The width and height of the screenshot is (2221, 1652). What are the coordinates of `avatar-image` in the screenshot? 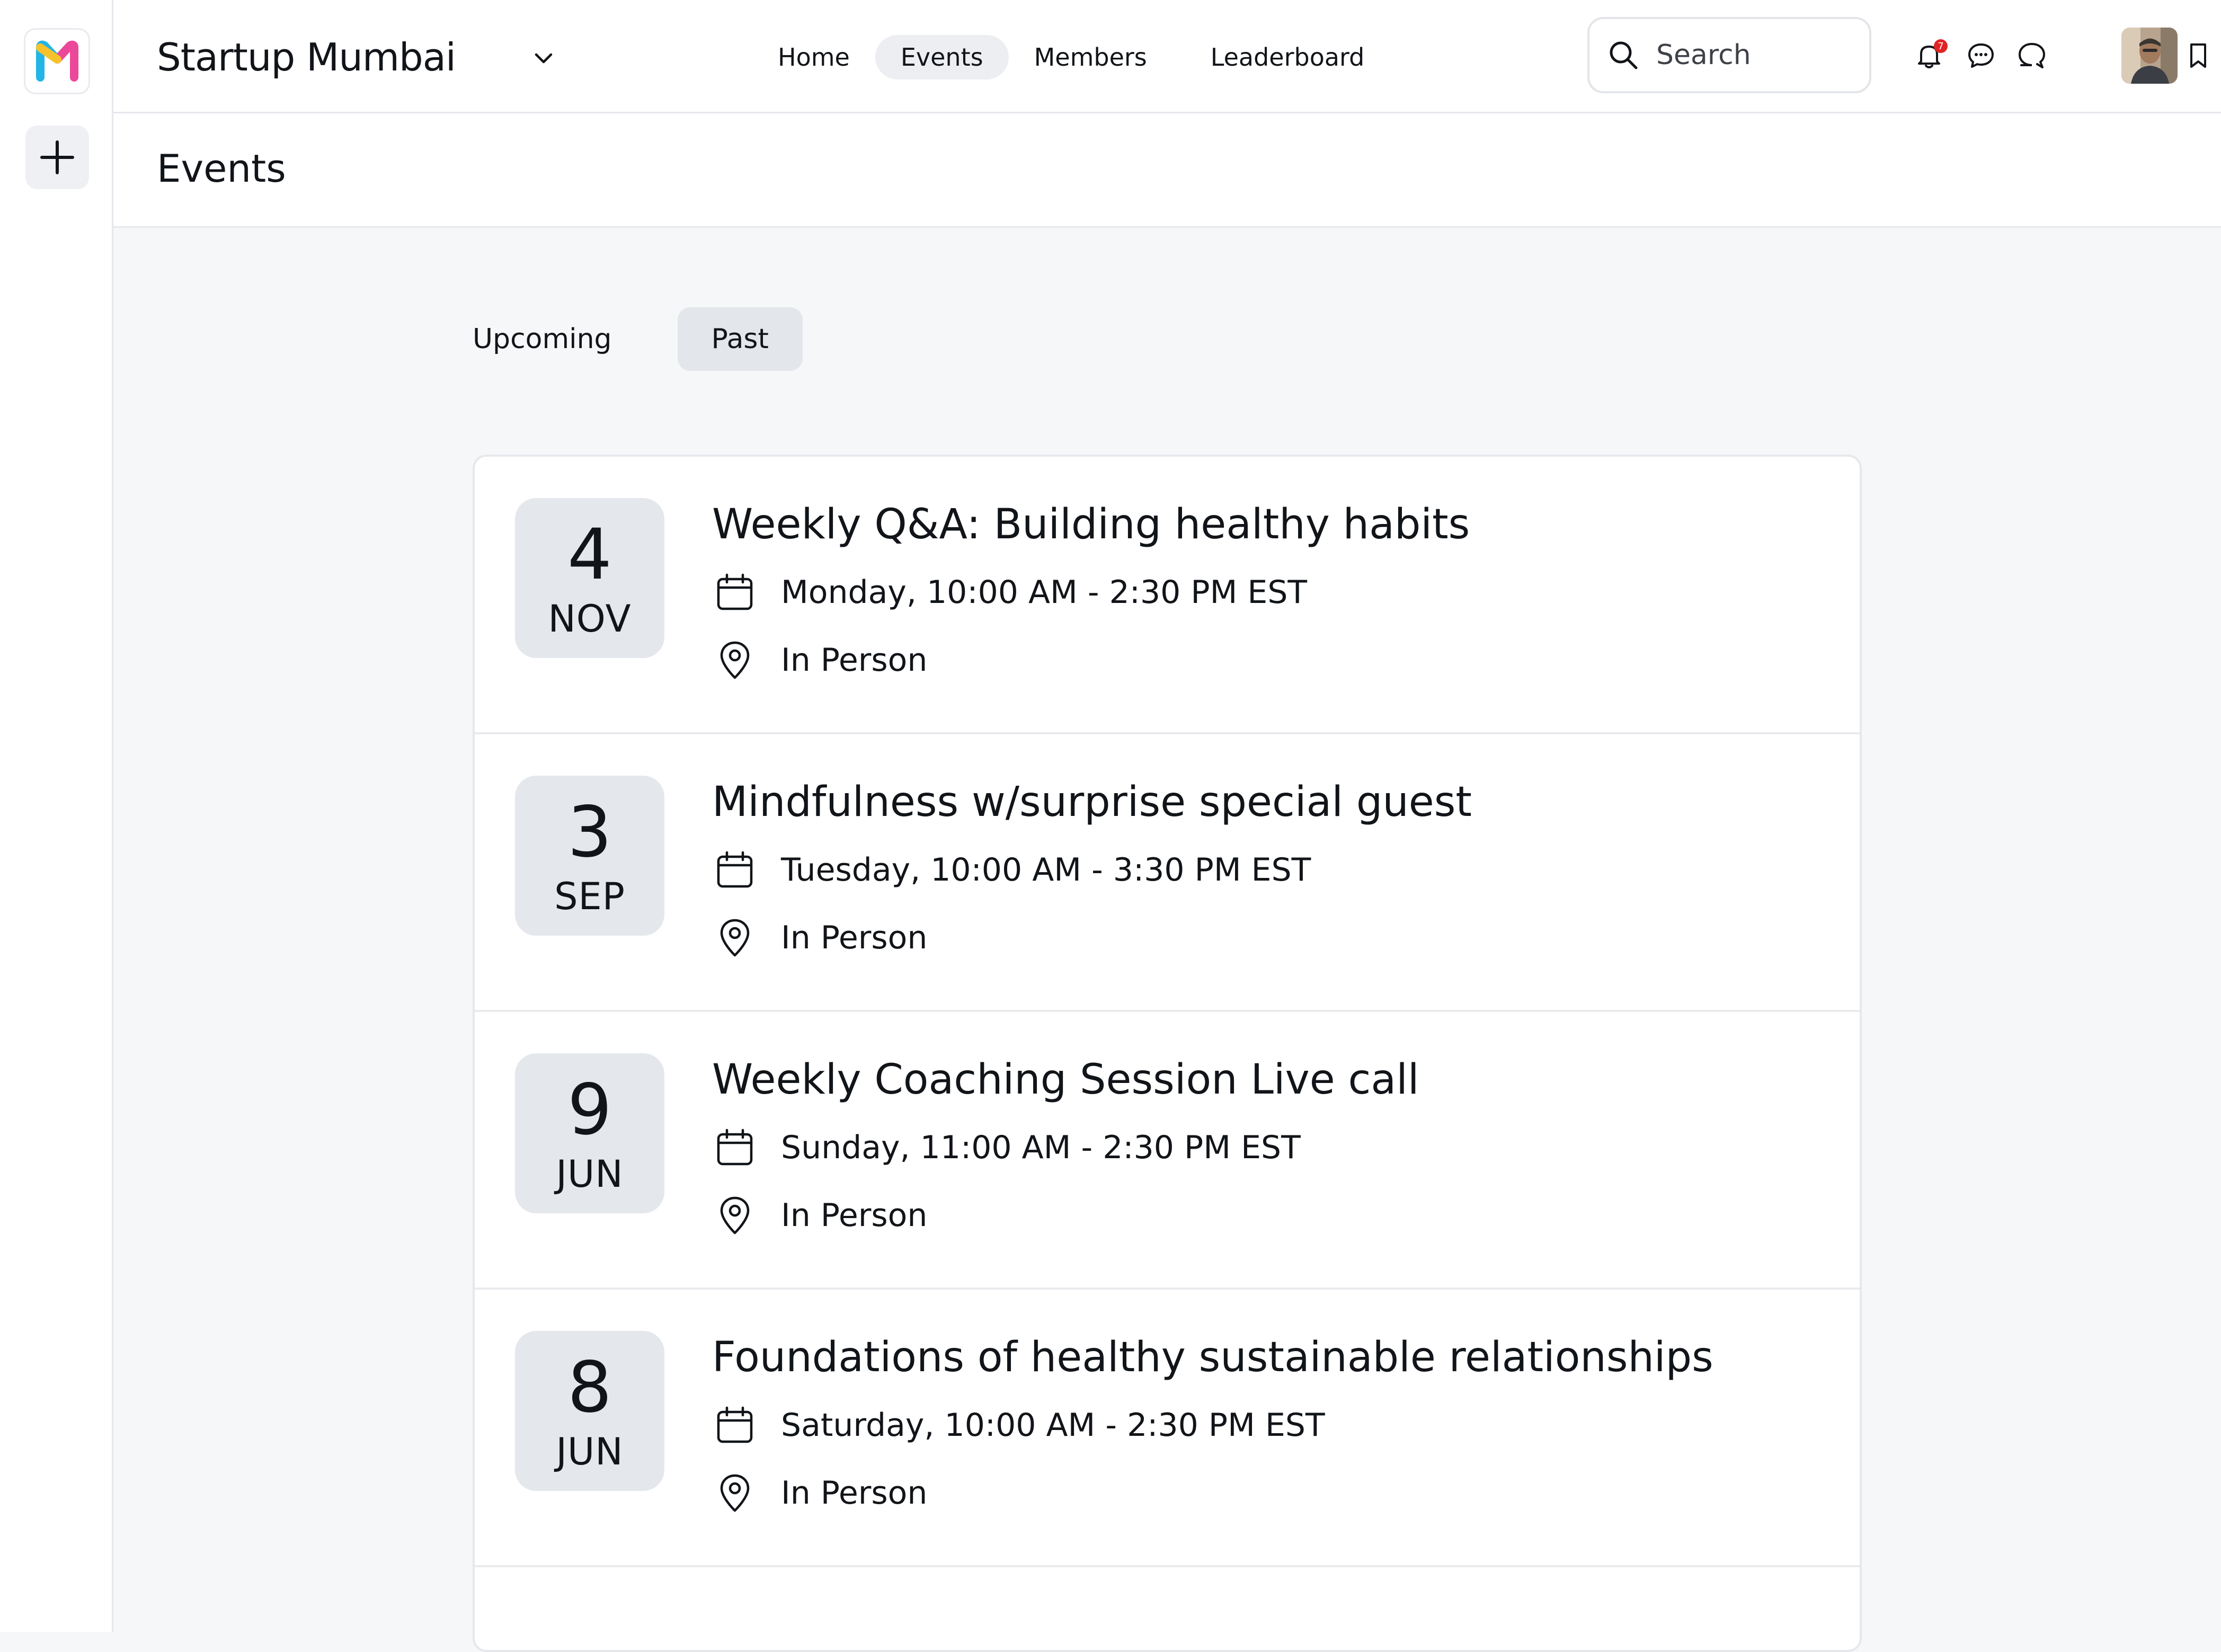 It's located at (2149, 56).